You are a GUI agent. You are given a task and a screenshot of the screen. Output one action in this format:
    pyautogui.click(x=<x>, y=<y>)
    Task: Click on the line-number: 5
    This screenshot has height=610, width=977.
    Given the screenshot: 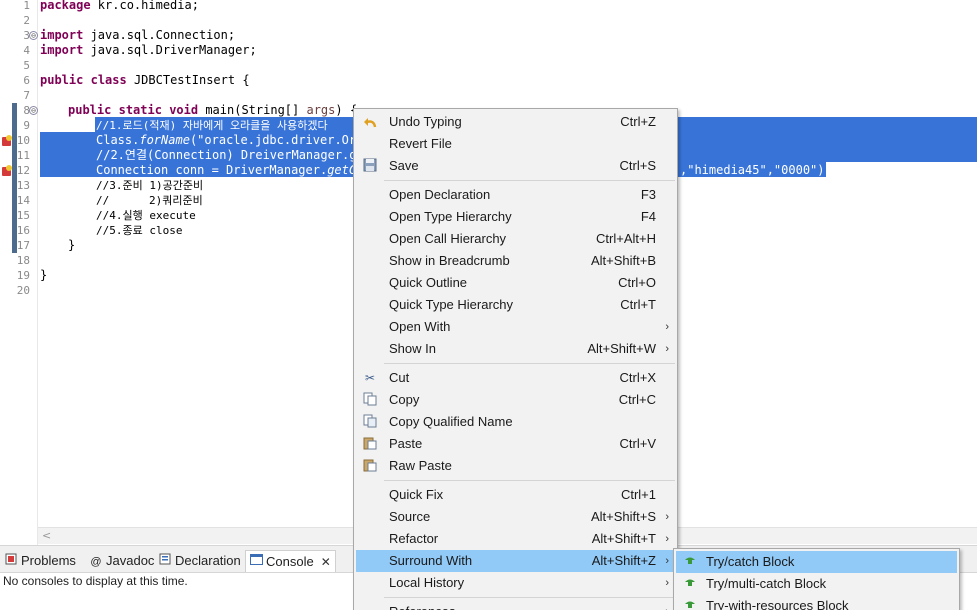 What is the action you would take?
    pyautogui.click(x=26, y=65)
    